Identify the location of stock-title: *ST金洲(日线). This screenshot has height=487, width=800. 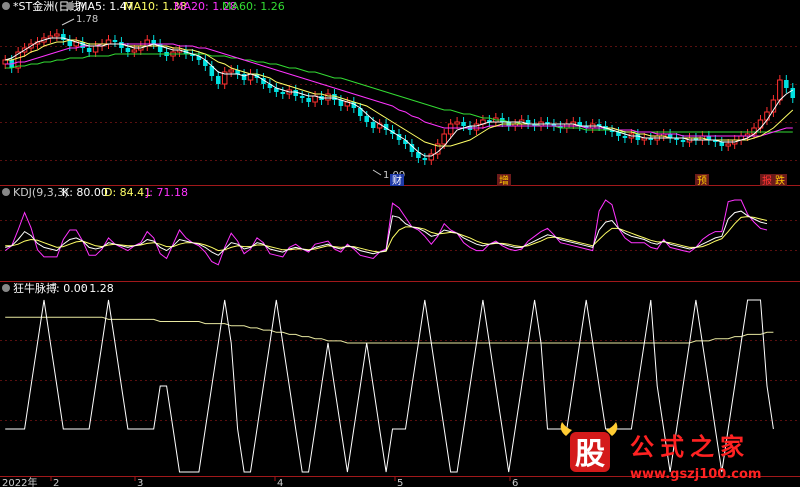
(49, 6).